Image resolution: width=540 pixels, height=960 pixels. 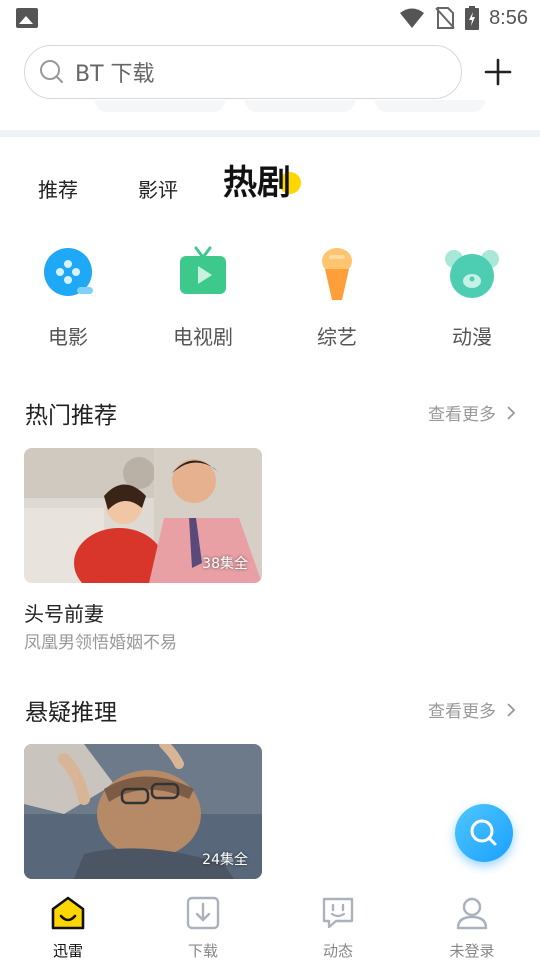 I want to click on cartoon-bear-icon, so click(x=472, y=274).